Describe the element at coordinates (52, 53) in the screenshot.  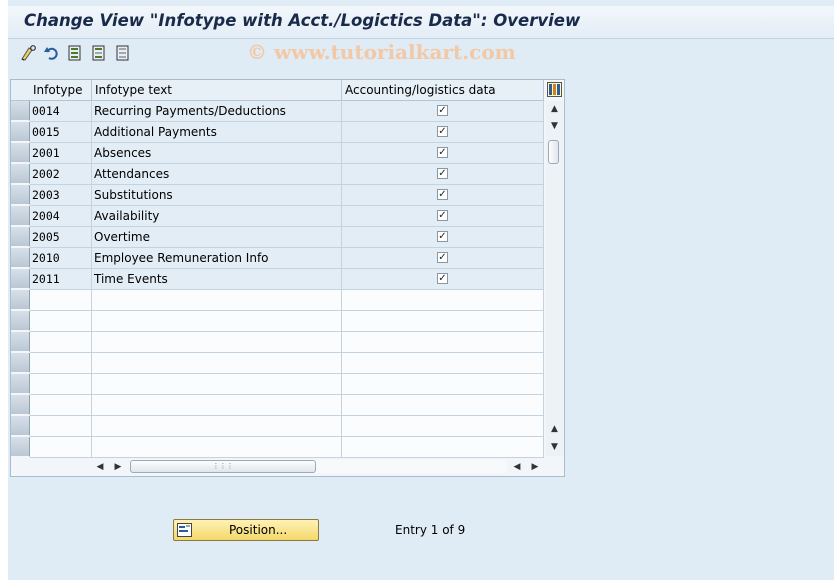
I see `undo-icon` at that location.